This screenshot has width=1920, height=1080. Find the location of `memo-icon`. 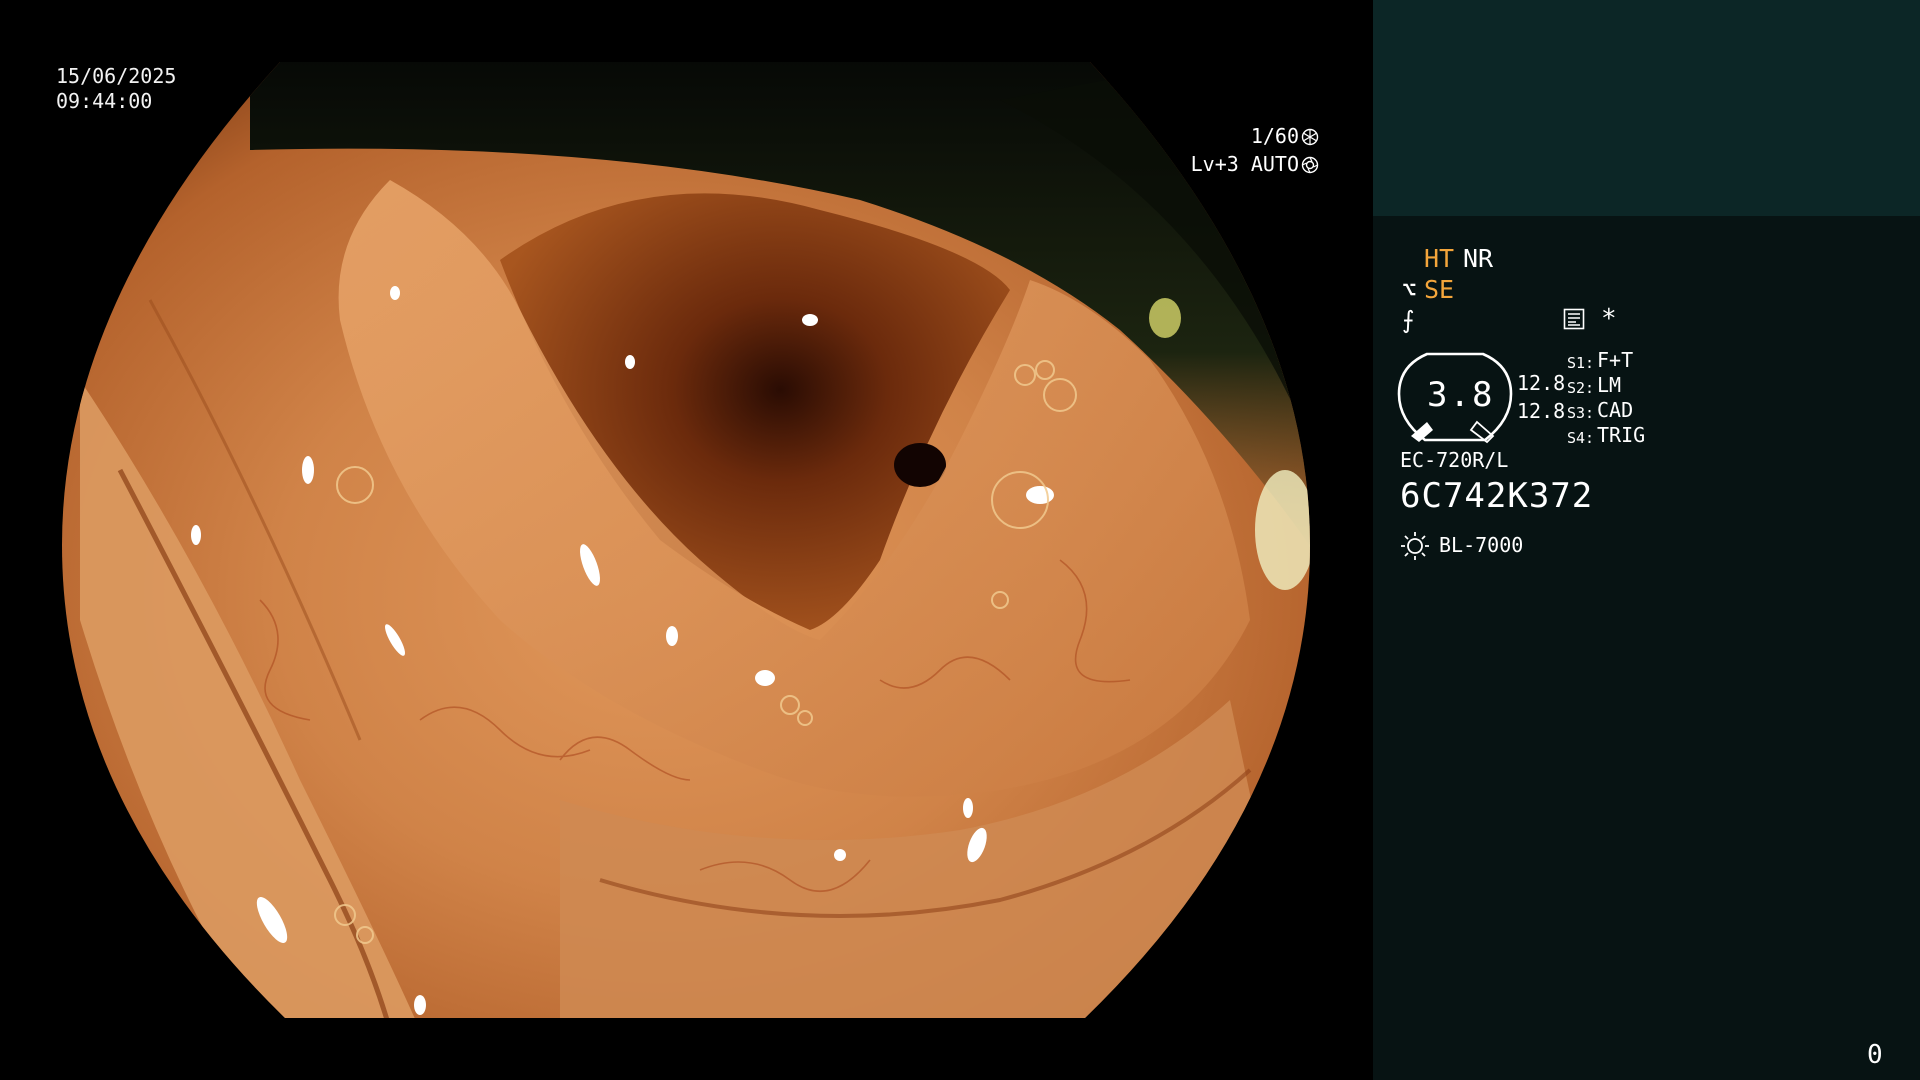

memo-icon is located at coordinates (1574, 319).